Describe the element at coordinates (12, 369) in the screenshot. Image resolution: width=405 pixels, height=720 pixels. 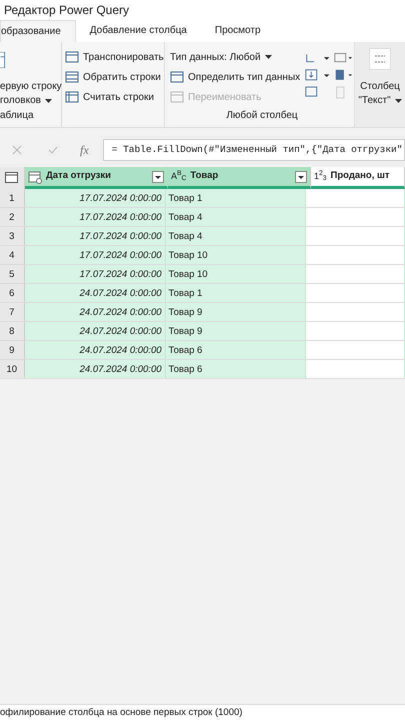
I see `row-number: 10` at that location.